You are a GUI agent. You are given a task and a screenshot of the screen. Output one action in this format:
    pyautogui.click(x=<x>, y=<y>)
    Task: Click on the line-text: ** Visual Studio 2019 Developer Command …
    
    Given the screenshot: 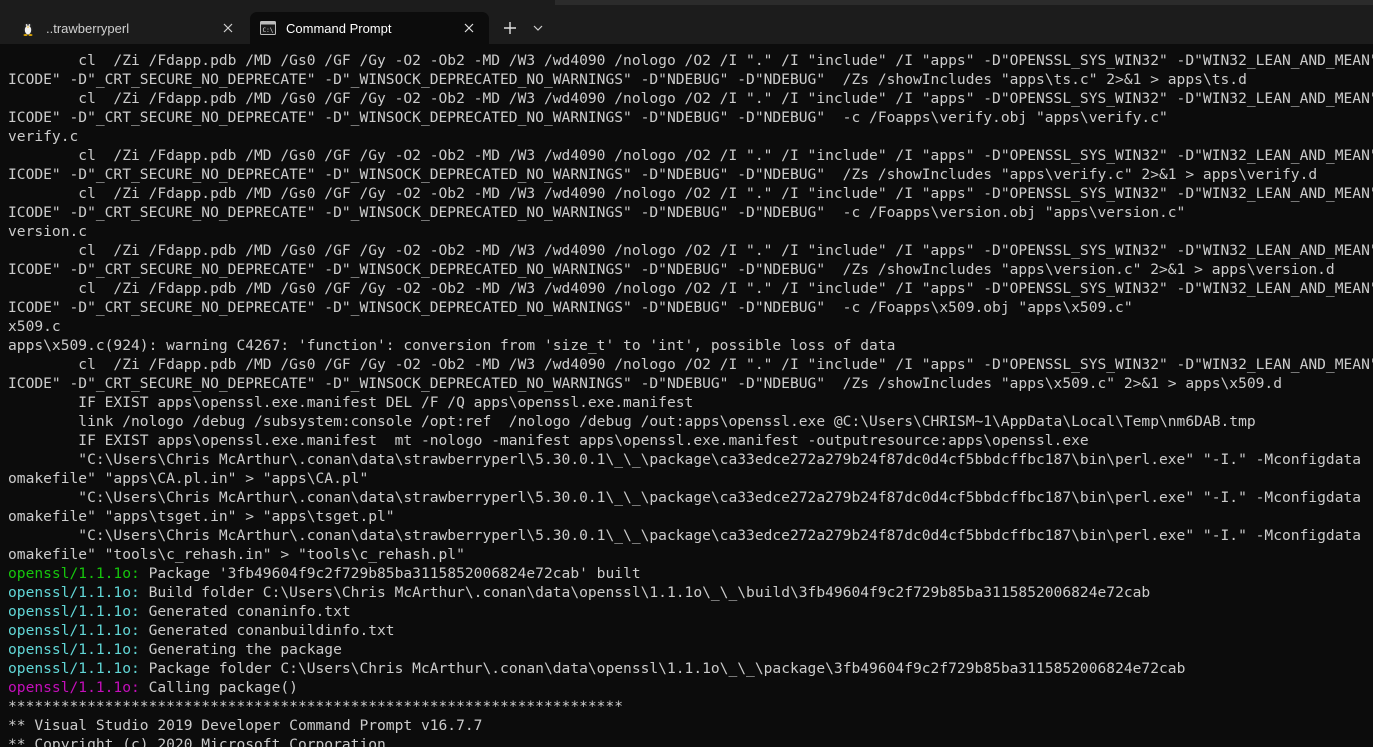 What is the action you would take?
    pyautogui.click(x=245, y=725)
    